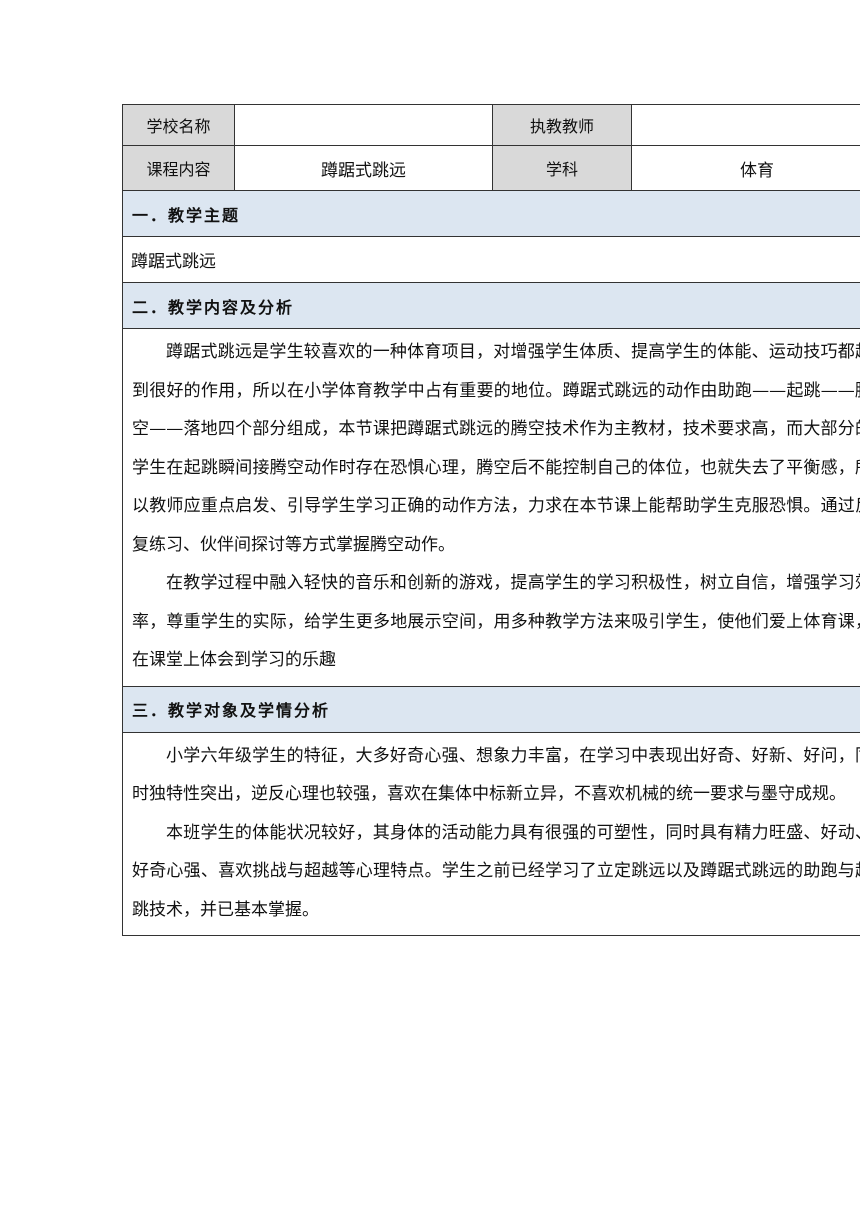  I want to click on school-name-value, so click(364, 125).